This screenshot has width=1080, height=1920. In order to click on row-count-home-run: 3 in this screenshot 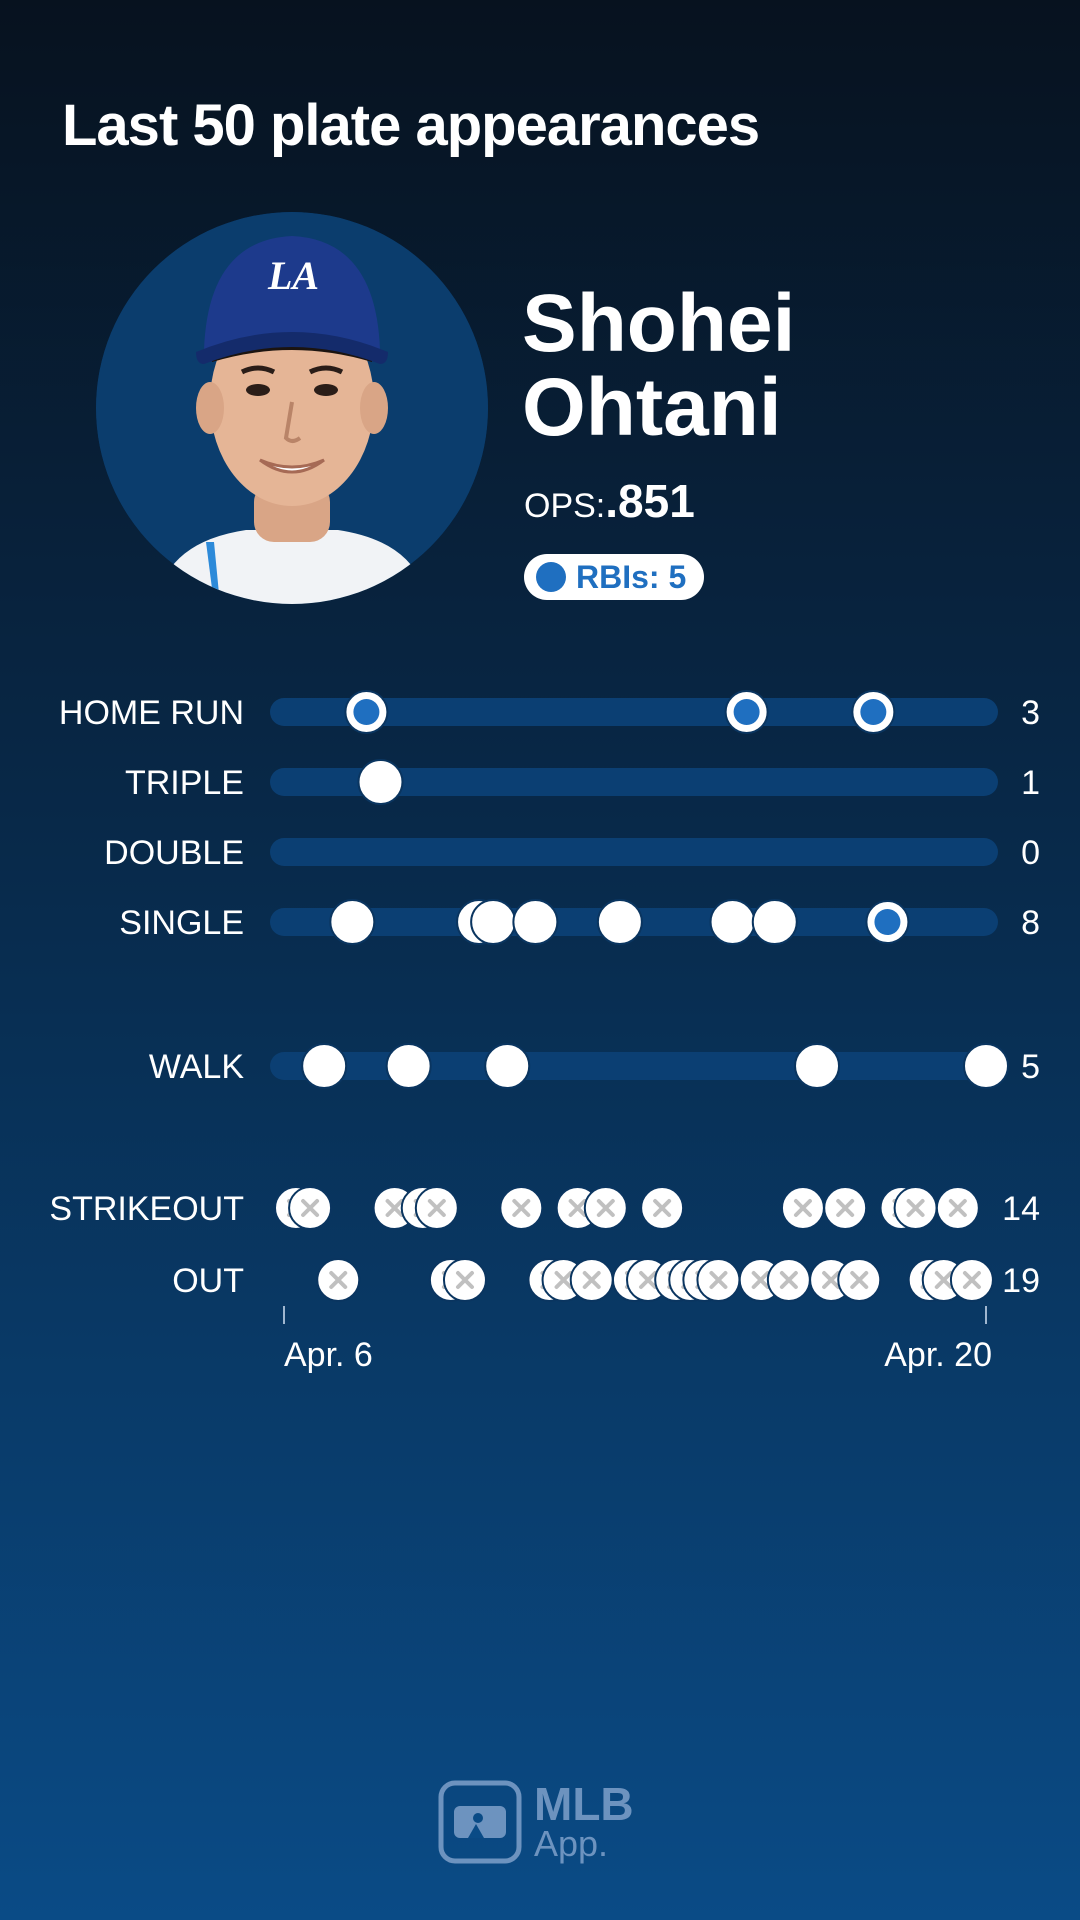, I will do `click(1030, 713)`.